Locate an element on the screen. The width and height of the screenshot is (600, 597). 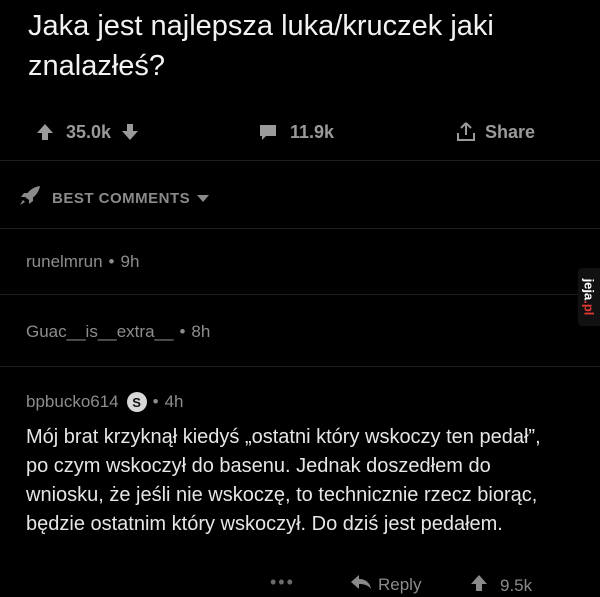
comment-author: bpbucko614 is located at coordinates (72, 402).